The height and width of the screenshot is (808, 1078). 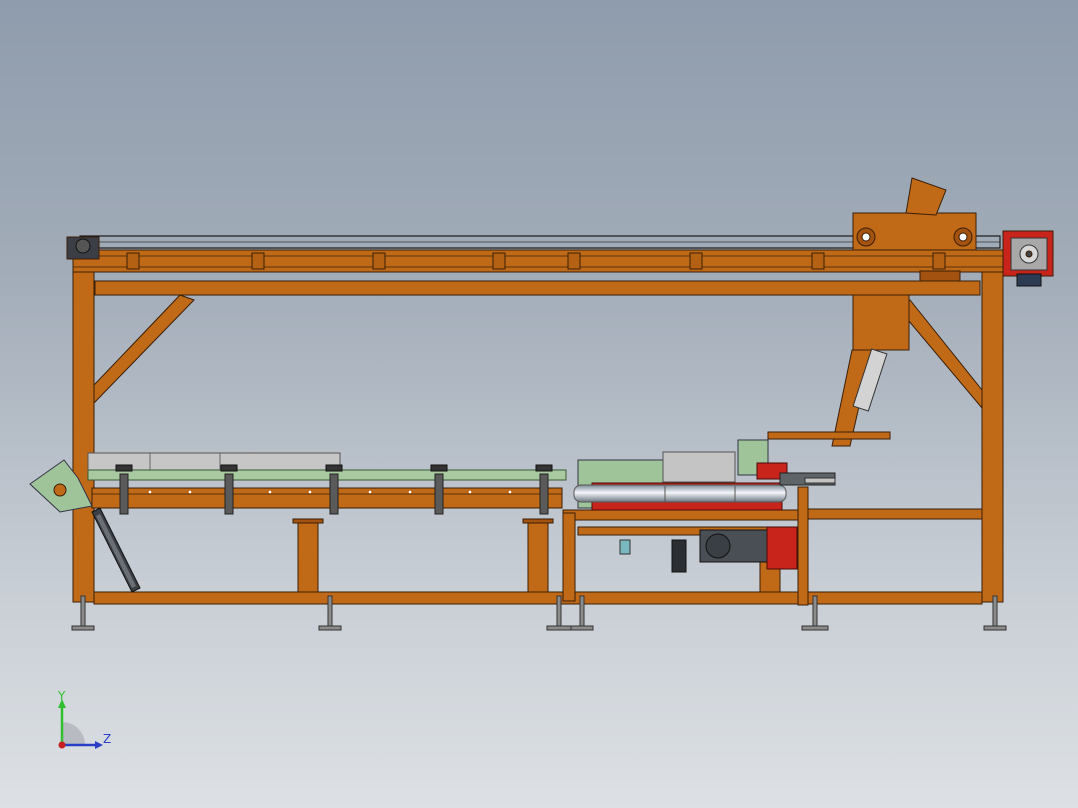 I want to click on cutting-station, so click(x=704, y=506).